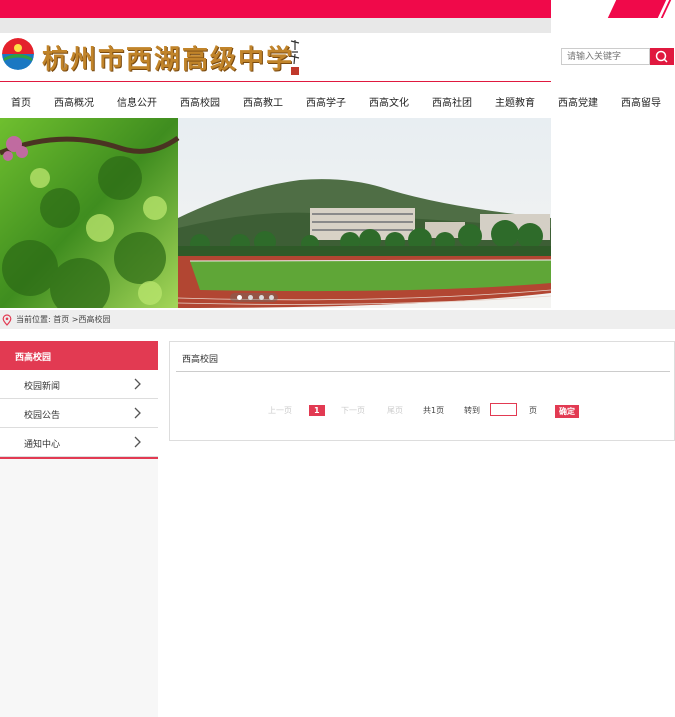 The image size is (675, 717). I want to click on nav-item-clubs: 西高社团, so click(452, 101).